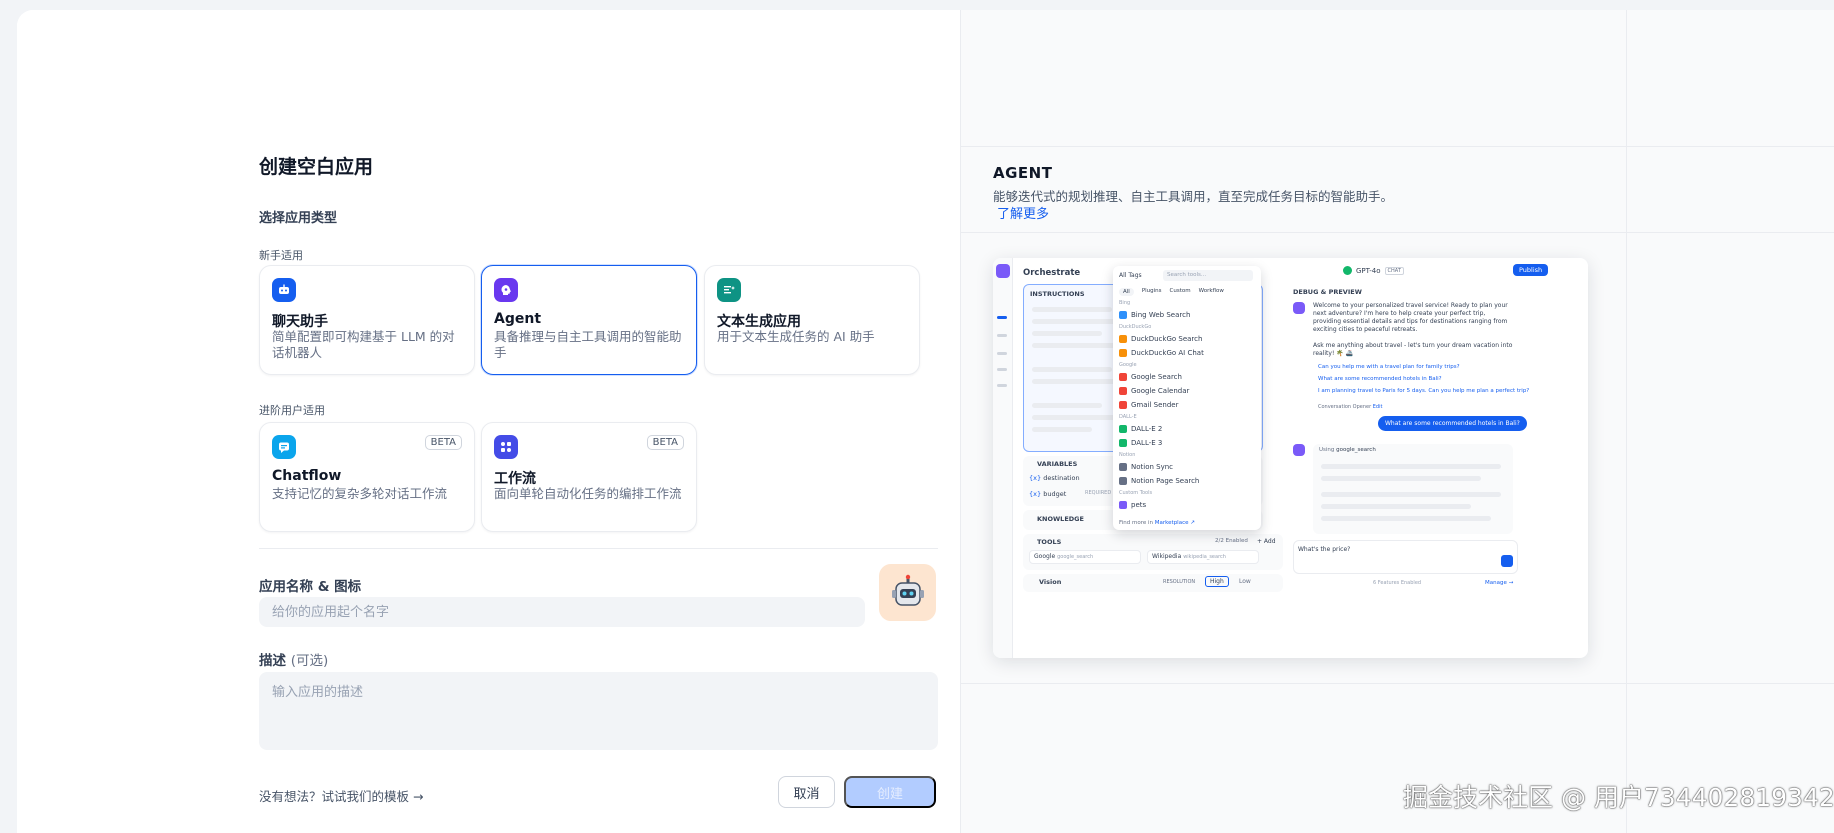 Image resolution: width=1834 pixels, height=833 pixels. I want to click on app-type-text-generation: 文本生成应用 用于文本生成任务的 AI 助手, so click(812, 320).